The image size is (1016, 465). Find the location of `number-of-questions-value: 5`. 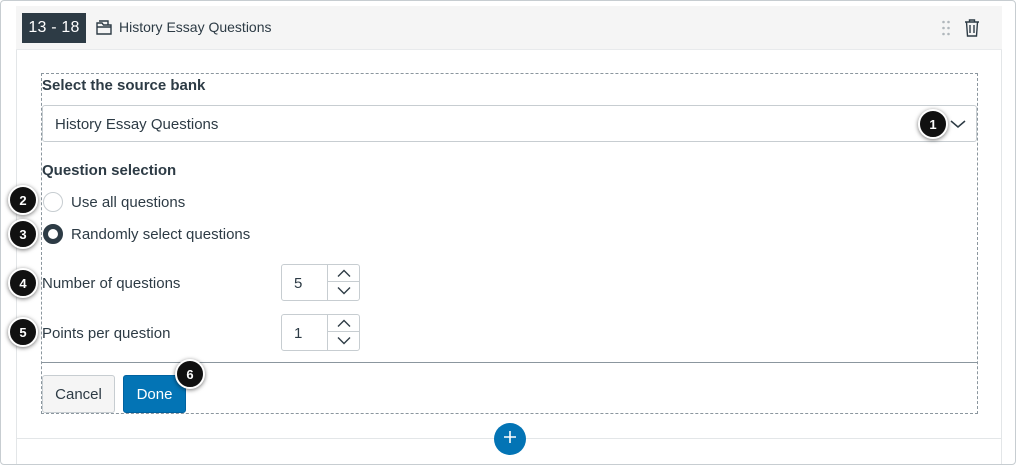

number-of-questions-value: 5 is located at coordinates (298, 283).